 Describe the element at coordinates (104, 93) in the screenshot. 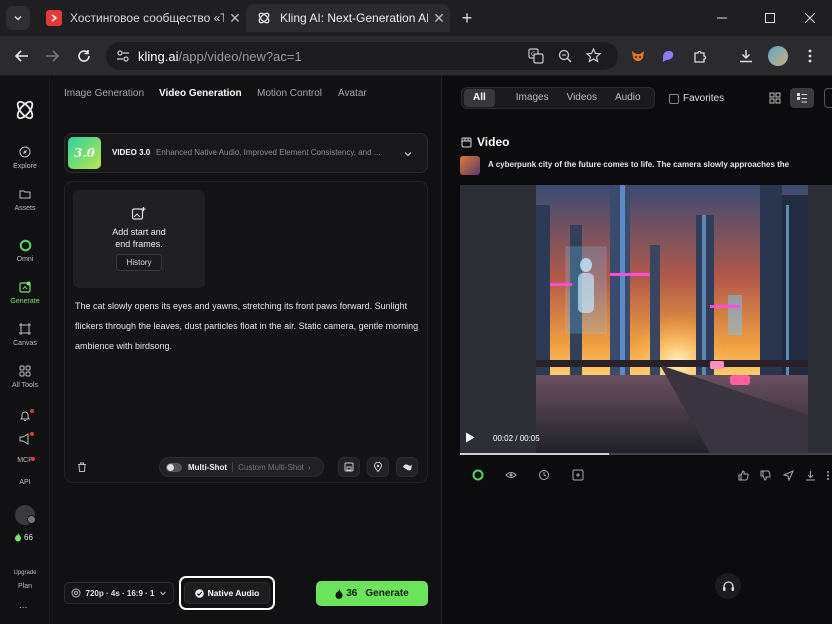

I see `tab-image-generation: Image Generation` at that location.